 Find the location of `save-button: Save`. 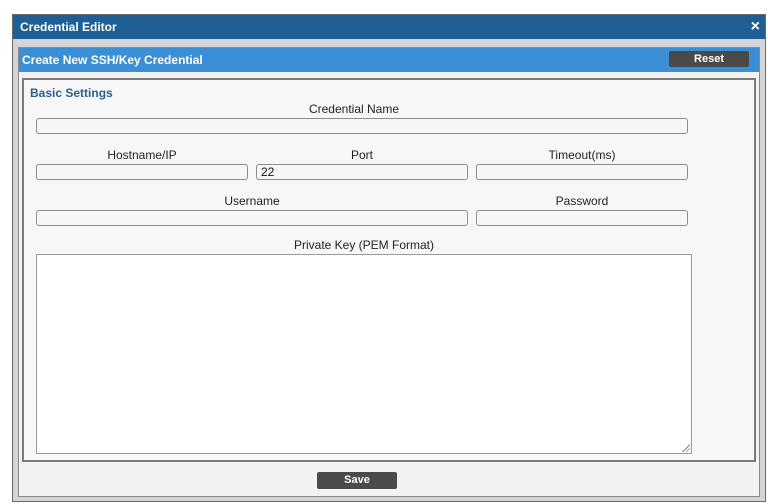

save-button: Save is located at coordinates (357, 480).